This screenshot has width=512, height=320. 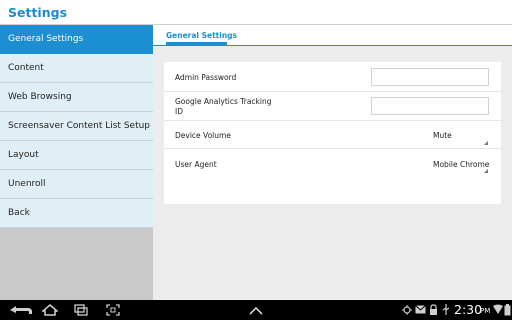 I want to click on lock-icon, so click(x=433, y=309).